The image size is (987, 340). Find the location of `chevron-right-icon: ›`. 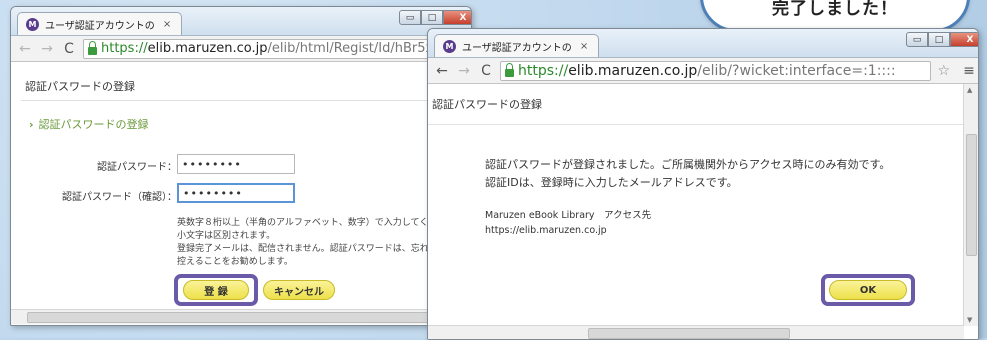

chevron-right-icon: › is located at coordinates (31, 124).